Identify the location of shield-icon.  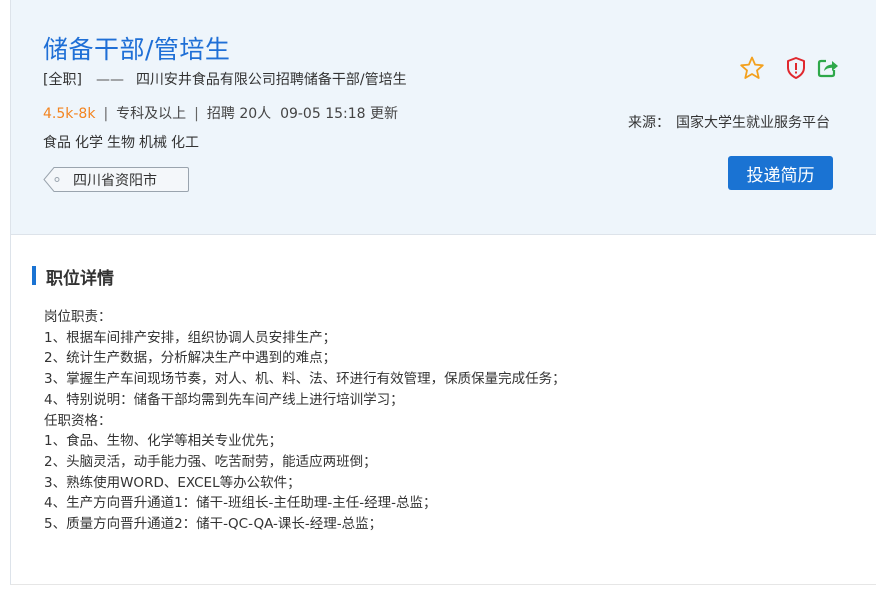
(796, 68).